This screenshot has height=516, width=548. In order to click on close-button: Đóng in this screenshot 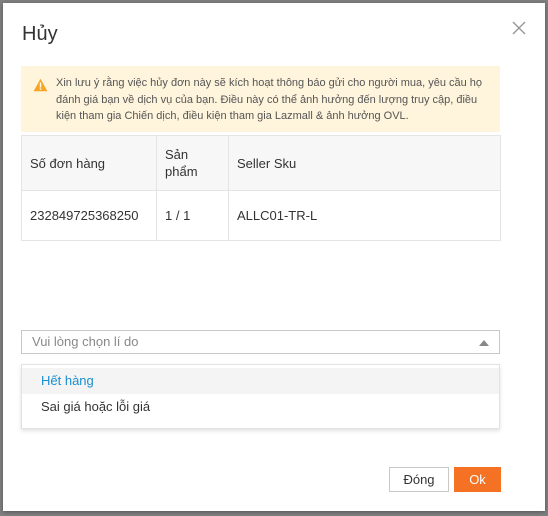, I will do `click(419, 479)`.